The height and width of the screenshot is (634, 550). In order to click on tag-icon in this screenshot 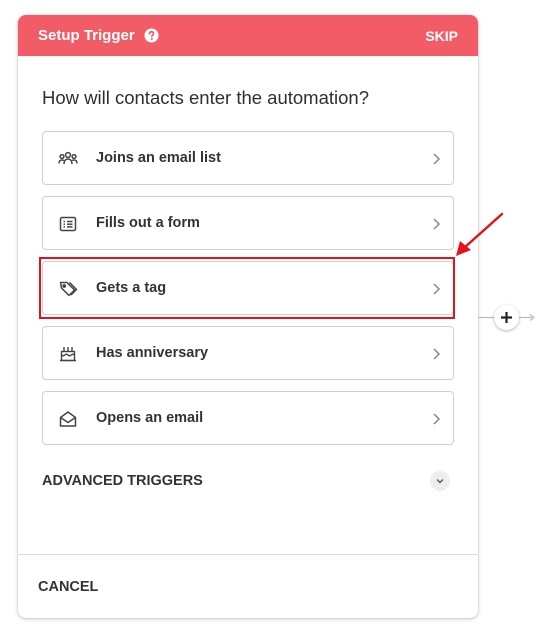, I will do `click(68, 289)`.